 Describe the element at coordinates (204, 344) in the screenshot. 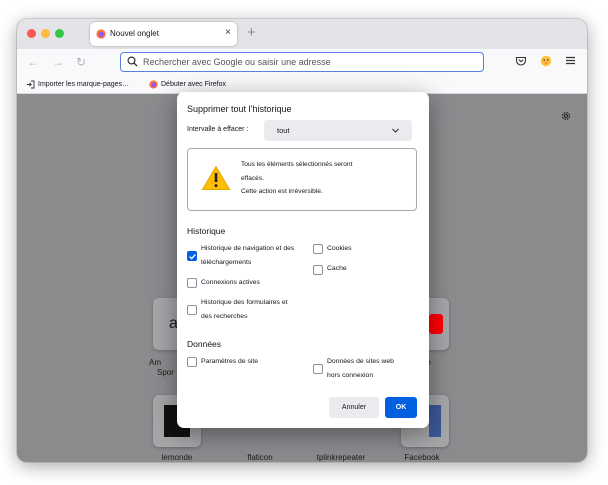

I see `data-section-heading: Données` at that location.